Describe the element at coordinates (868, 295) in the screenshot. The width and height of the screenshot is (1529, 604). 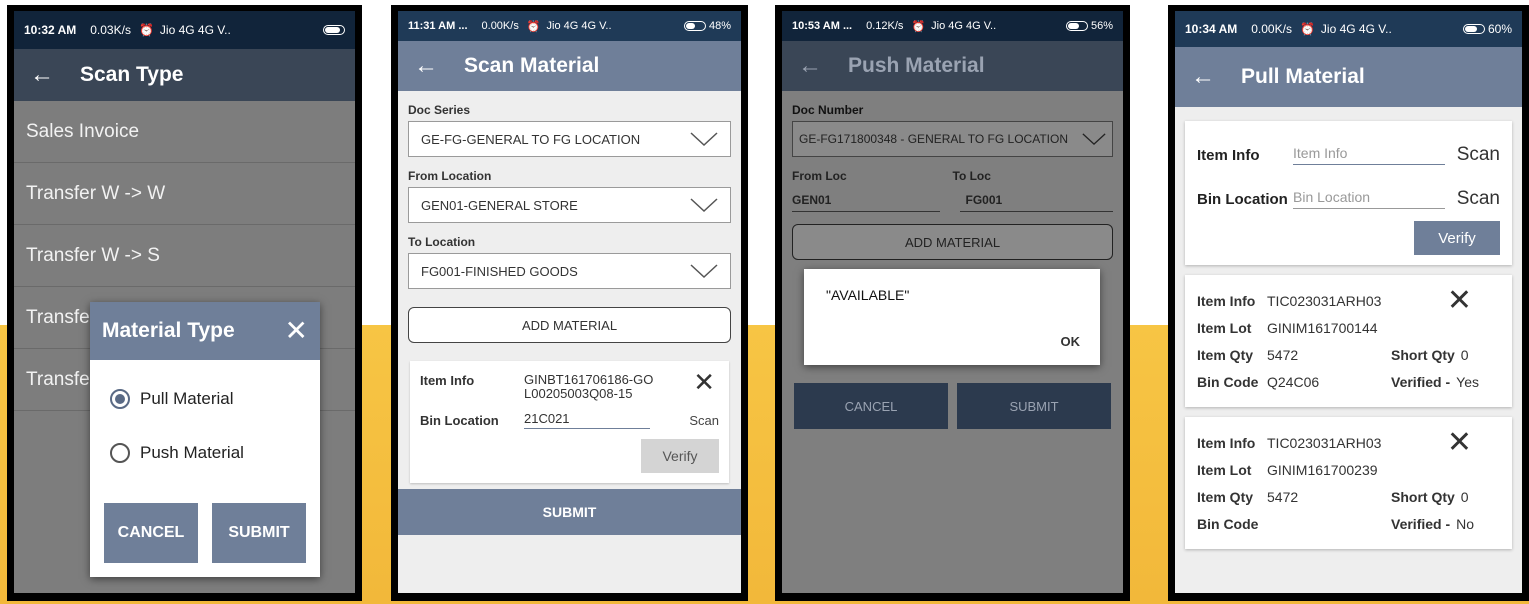
I see `alert-message: "AVAILABLE"` at that location.